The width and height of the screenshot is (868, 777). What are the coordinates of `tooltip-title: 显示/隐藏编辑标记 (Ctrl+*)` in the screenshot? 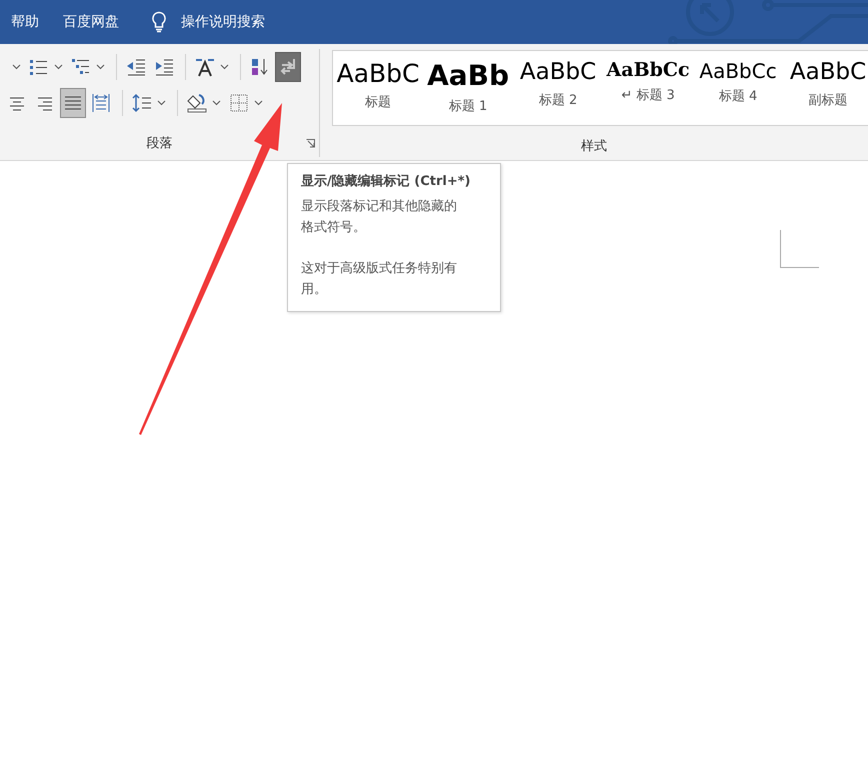 It's located at (386, 181).